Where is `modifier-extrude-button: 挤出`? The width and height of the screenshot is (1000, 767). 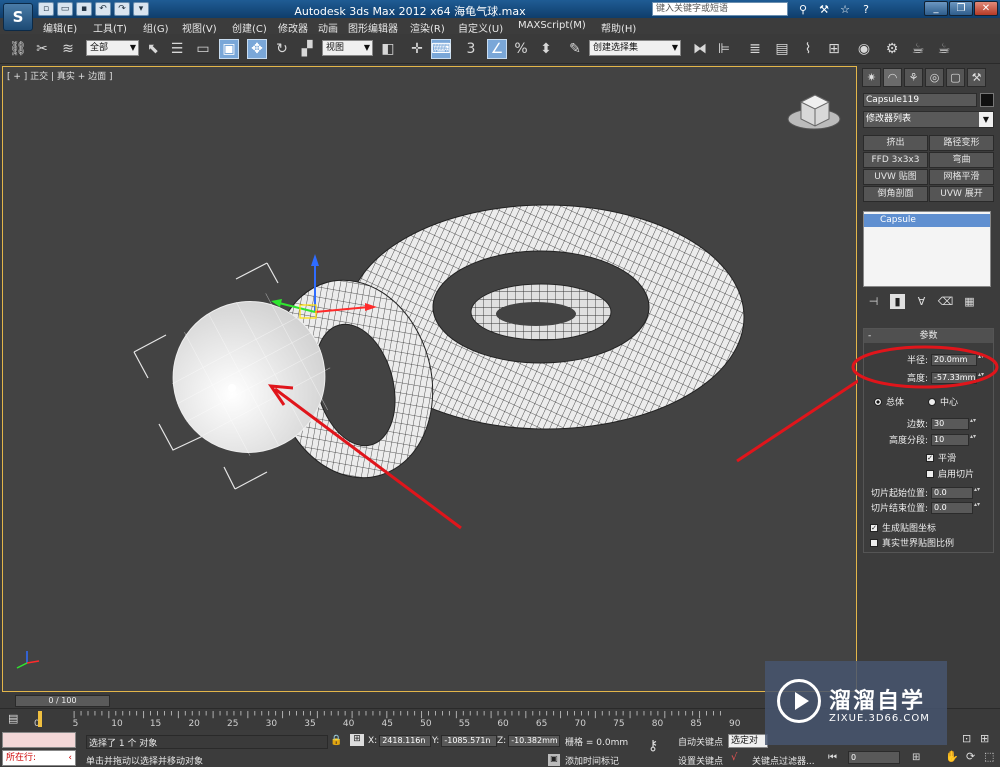
modifier-extrude-button: 挤出 is located at coordinates (895, 143).